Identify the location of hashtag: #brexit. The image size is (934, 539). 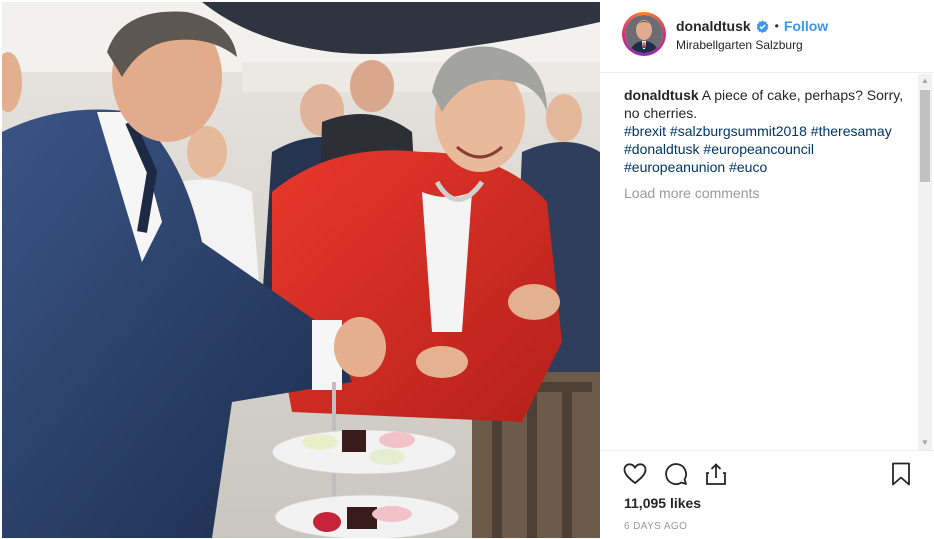
(645, 131).